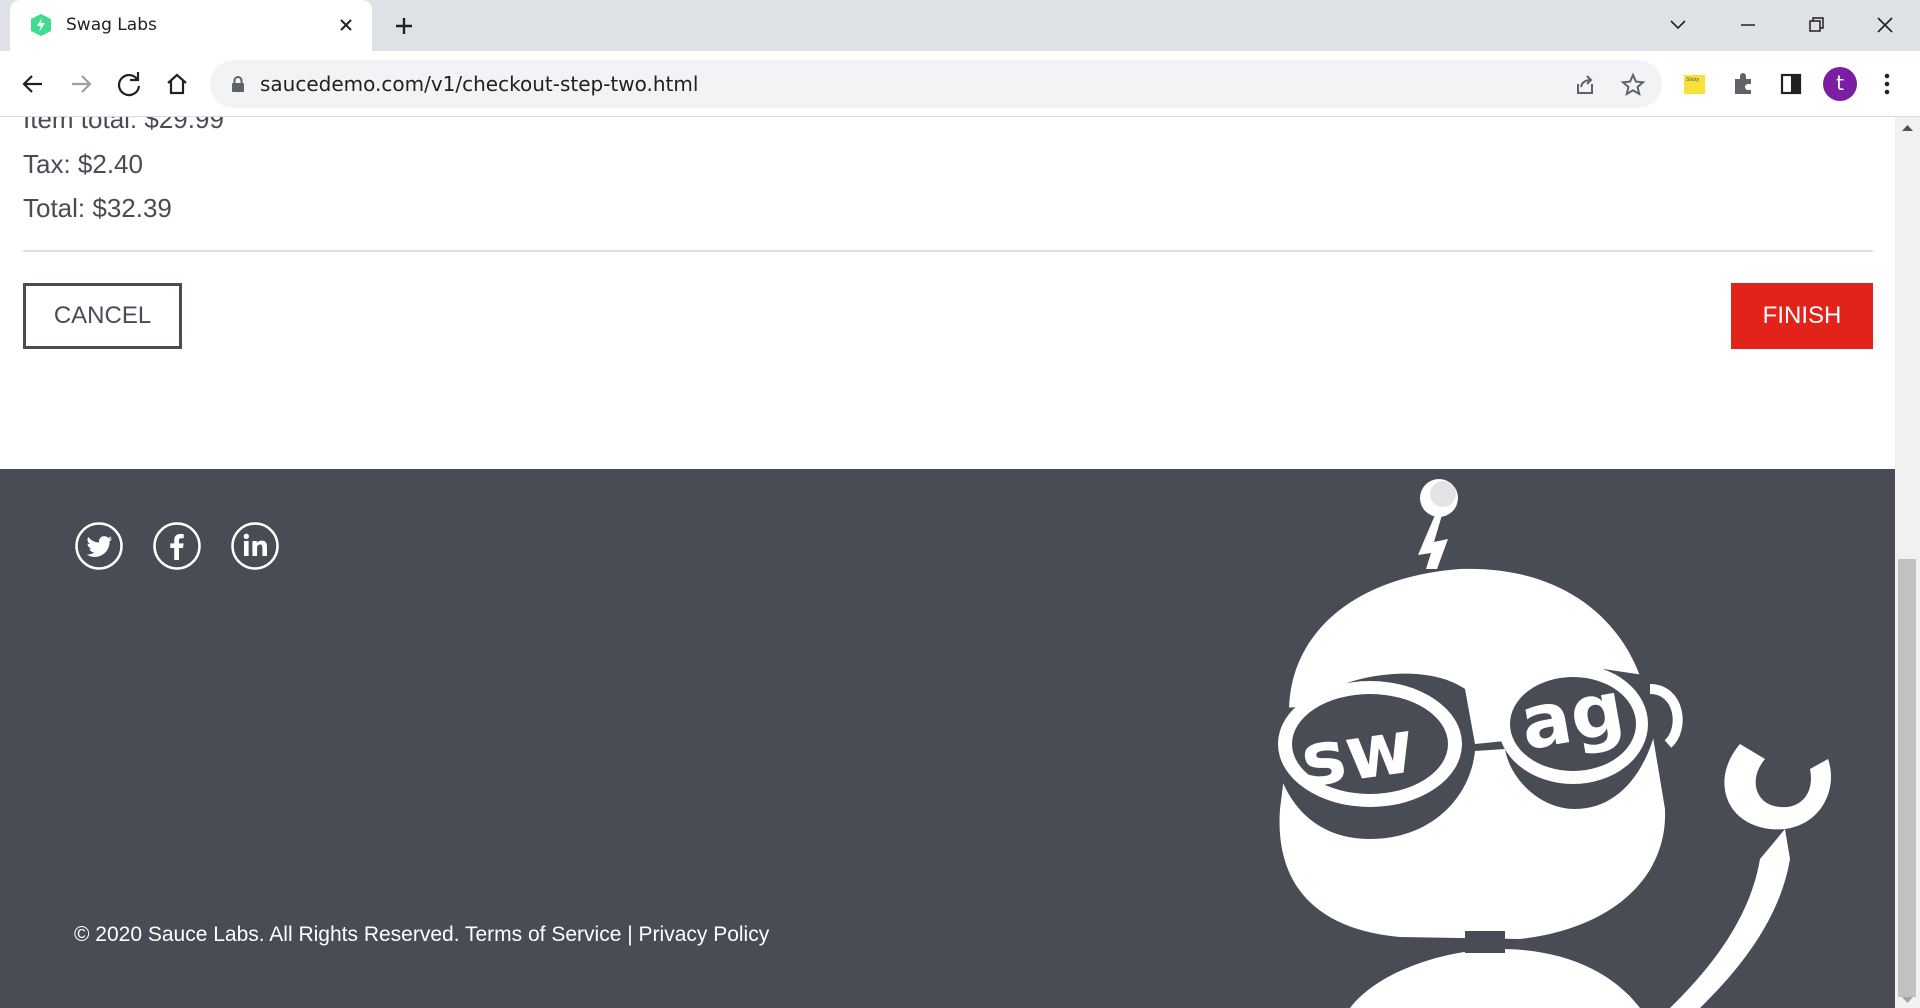  Describe the element at coordinates (1885, 25) in the screenshot. I see `close-window-icon` at that location.